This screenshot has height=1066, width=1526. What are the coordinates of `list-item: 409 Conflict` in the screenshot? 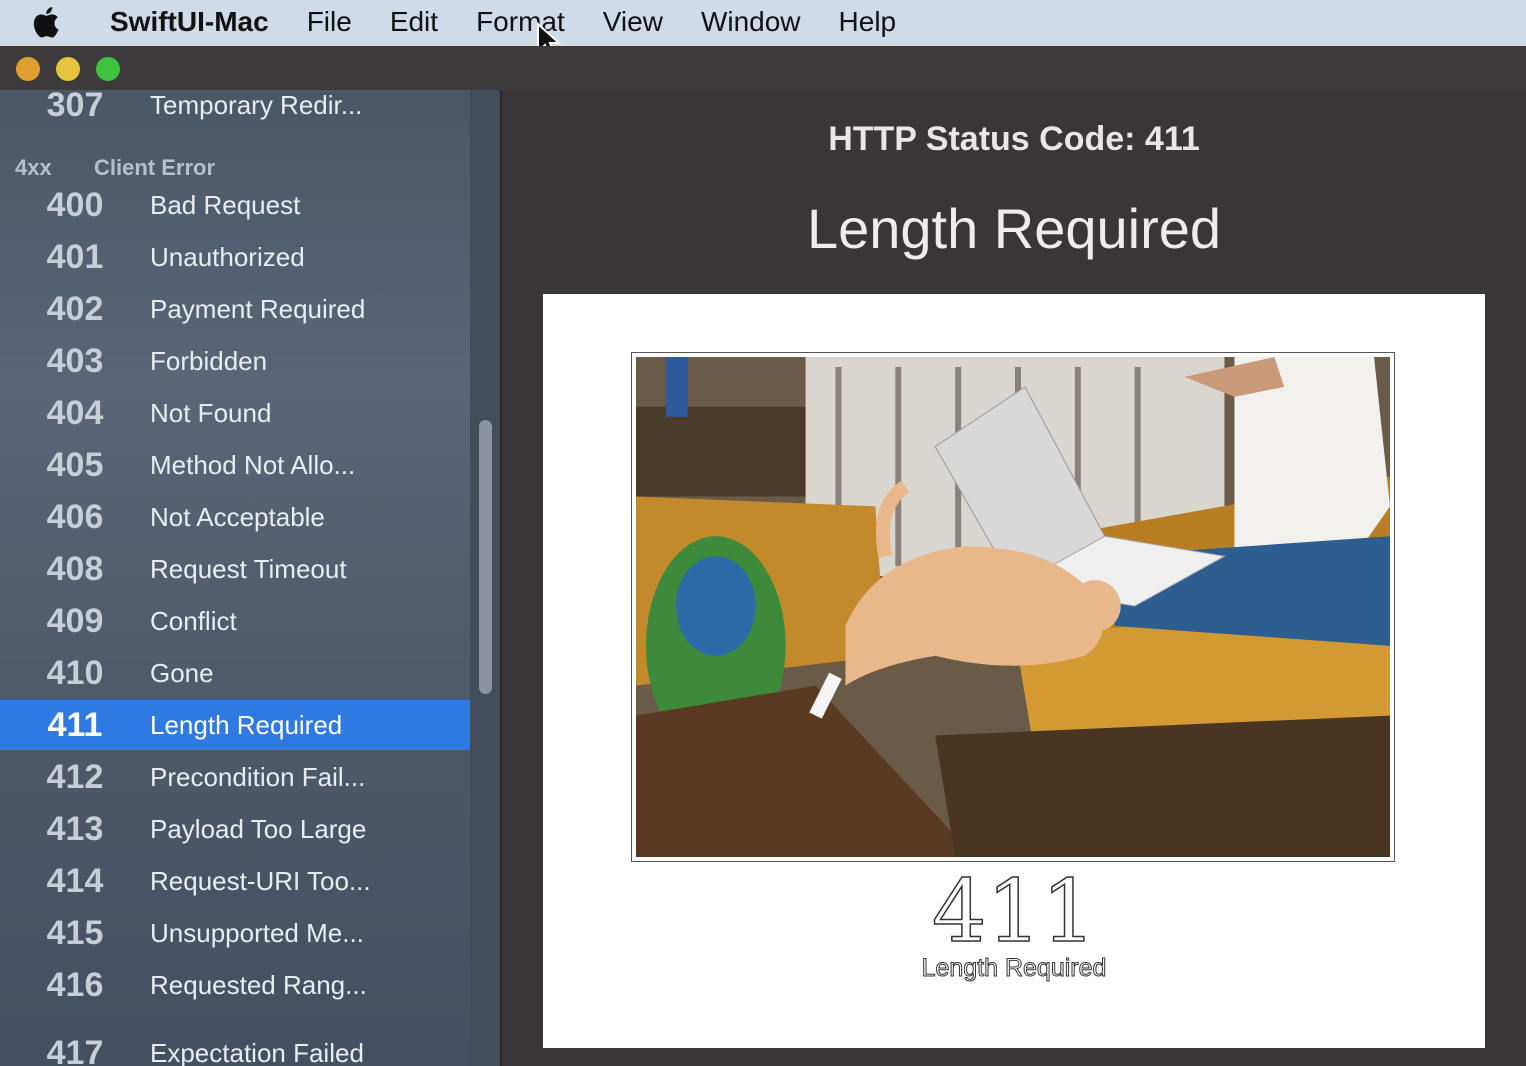 It's located at (235, 621).